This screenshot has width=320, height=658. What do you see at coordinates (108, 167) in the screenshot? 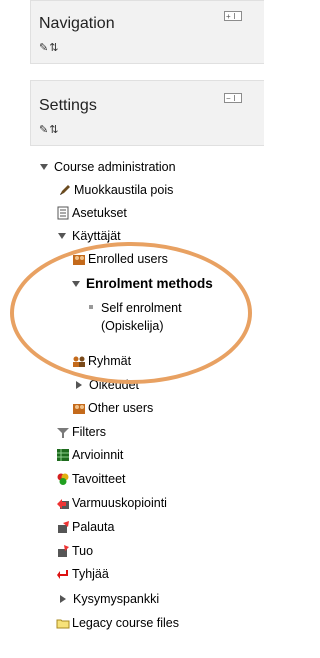
I see `tree-course-administration: Course administration` at bounding box center [108, 167].